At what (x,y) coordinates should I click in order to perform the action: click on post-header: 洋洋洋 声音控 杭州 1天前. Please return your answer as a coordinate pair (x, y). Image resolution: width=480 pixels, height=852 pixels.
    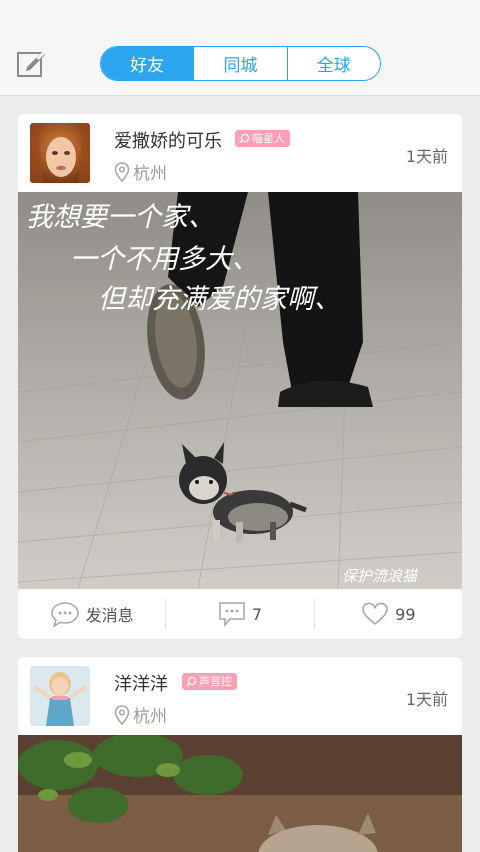
    Looking at the image, I should click on (240, 696).